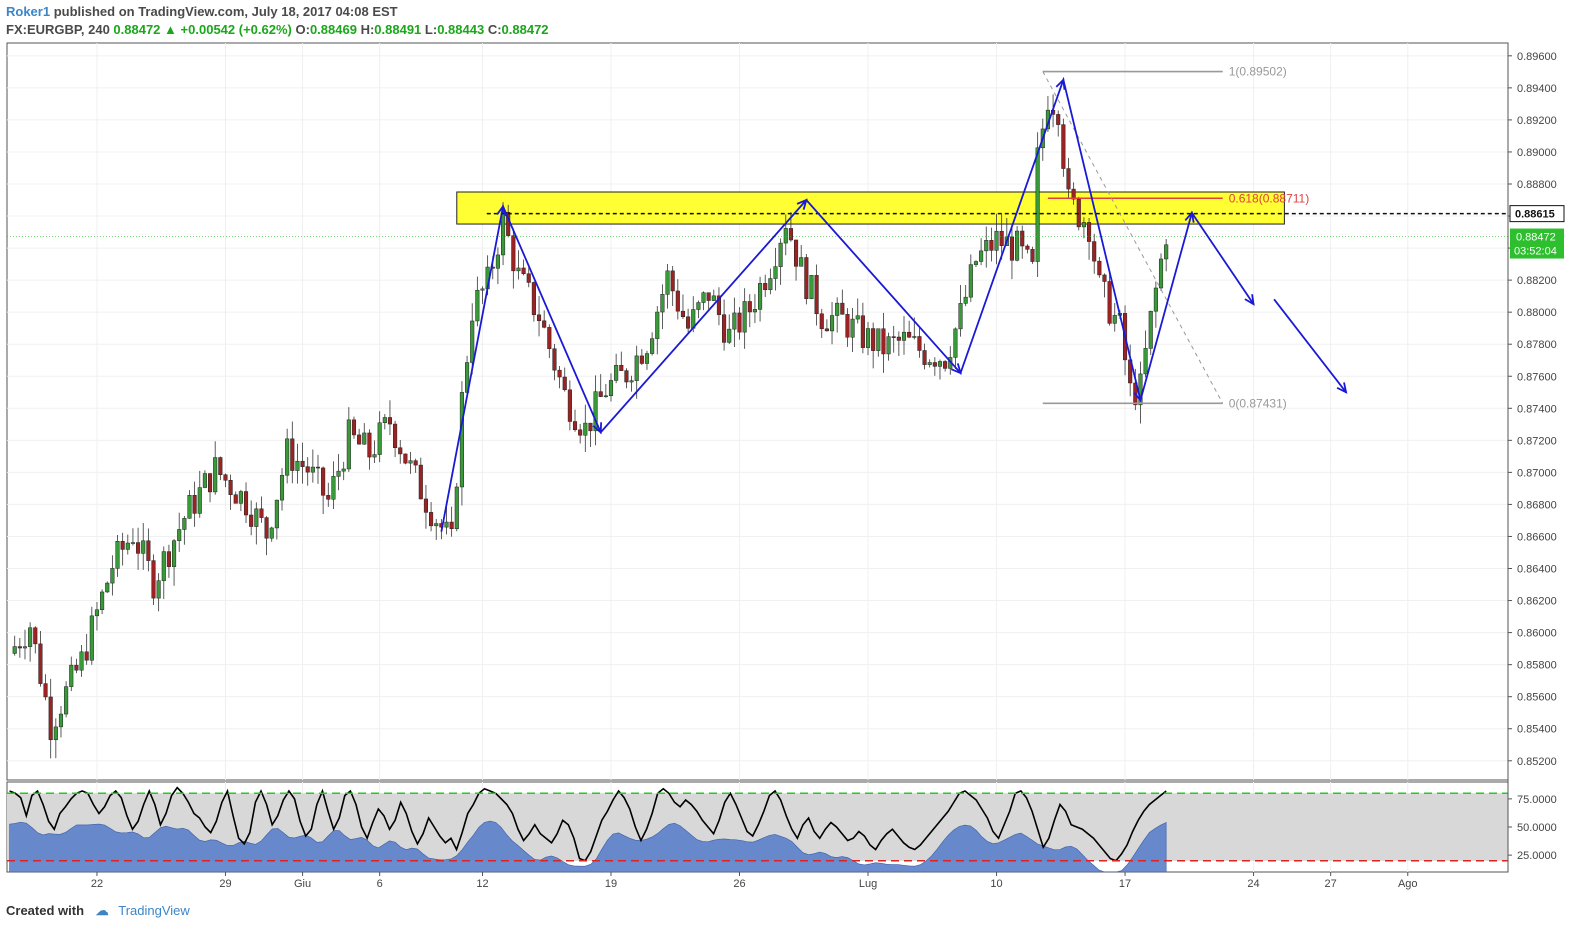 The image size is (1575, 932). I want to click on oscillator-pane: 75.0000 50.0000 25.0000, so click(781, 827).